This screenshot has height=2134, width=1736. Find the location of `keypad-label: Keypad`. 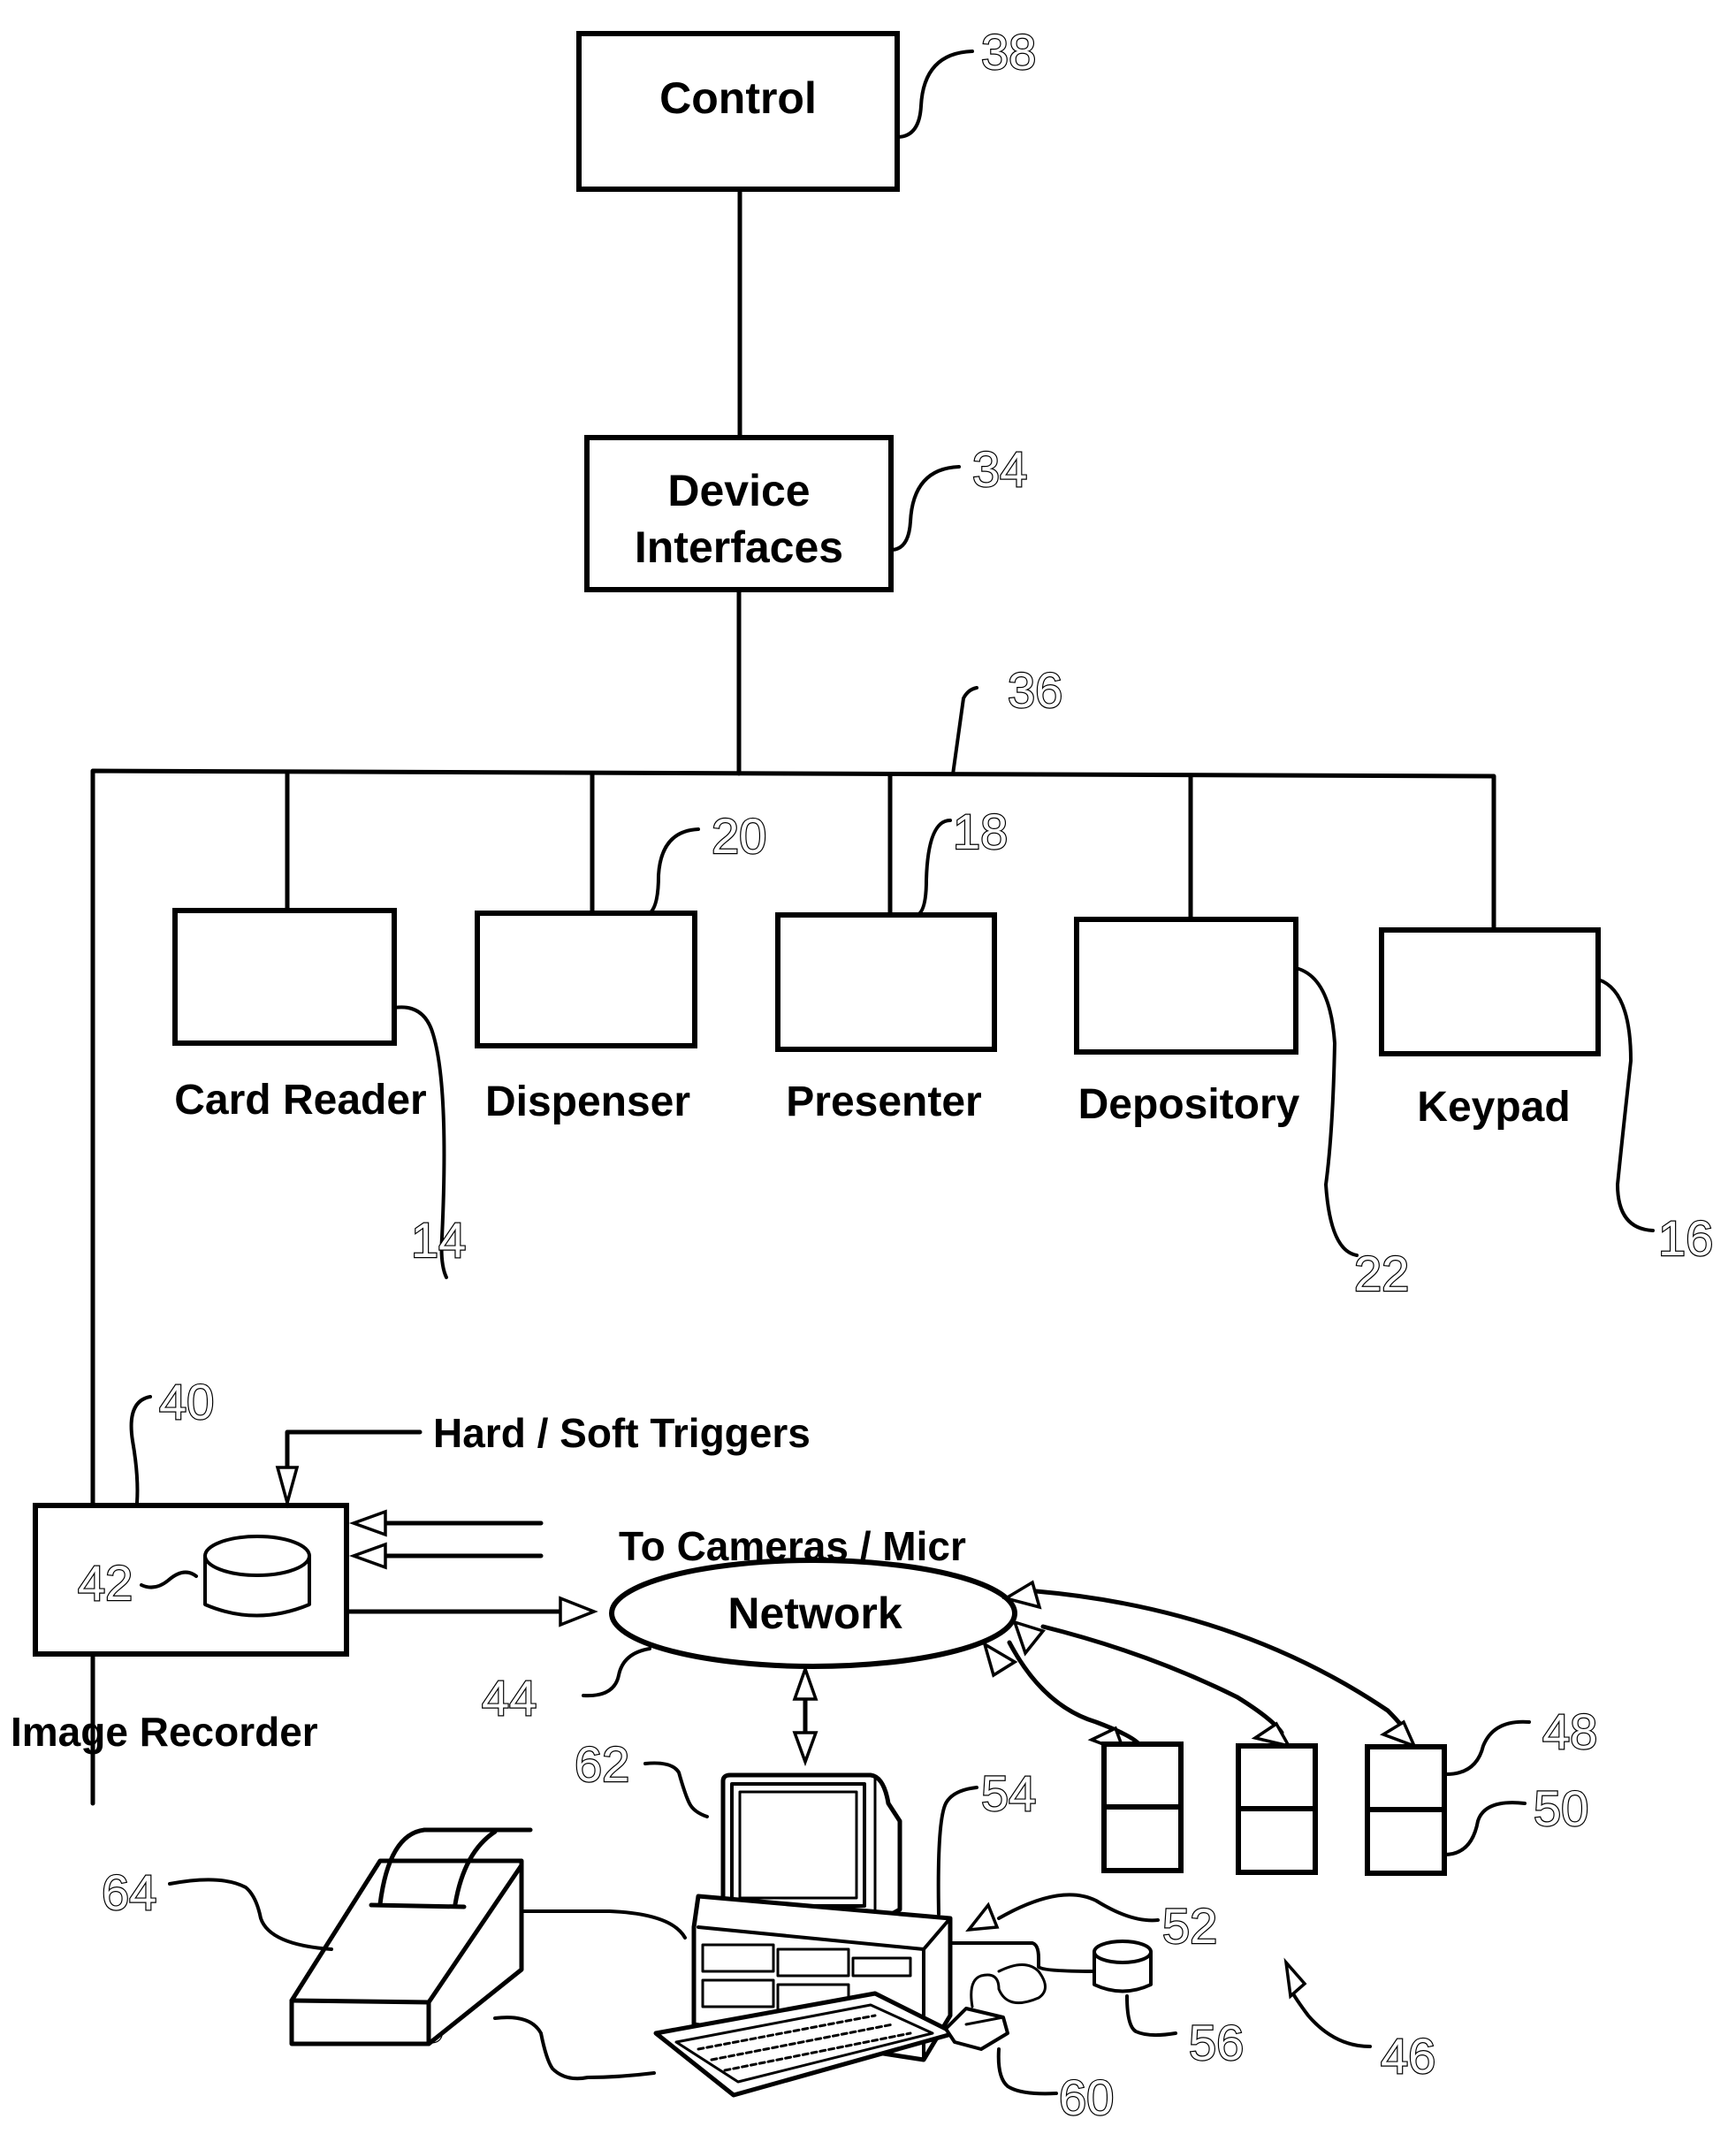

keypad-label: Keypad is located at coordinates (1493, 1107).